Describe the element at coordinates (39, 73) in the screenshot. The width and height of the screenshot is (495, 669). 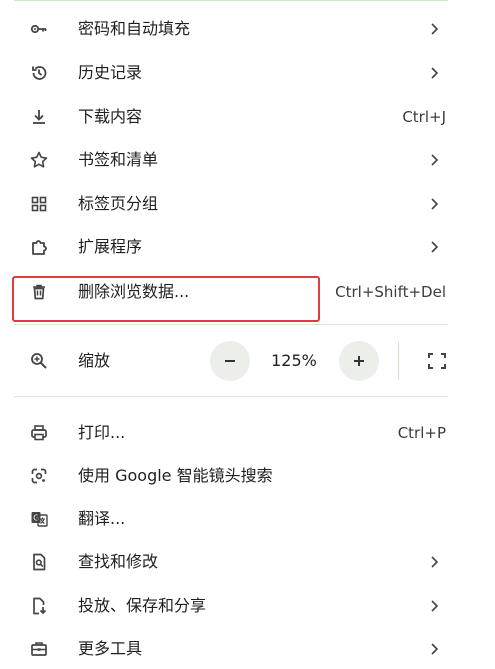
I see `history-icon` at that location.